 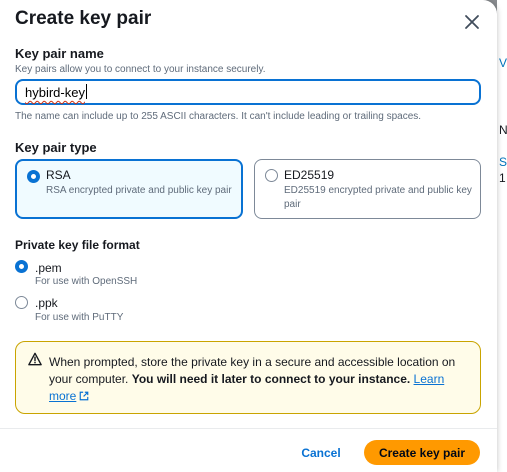 What do you see at coordinates (321, 453) in the screenshot?
I see `cancel-button: Cancel` at bounding box center [321, 453].